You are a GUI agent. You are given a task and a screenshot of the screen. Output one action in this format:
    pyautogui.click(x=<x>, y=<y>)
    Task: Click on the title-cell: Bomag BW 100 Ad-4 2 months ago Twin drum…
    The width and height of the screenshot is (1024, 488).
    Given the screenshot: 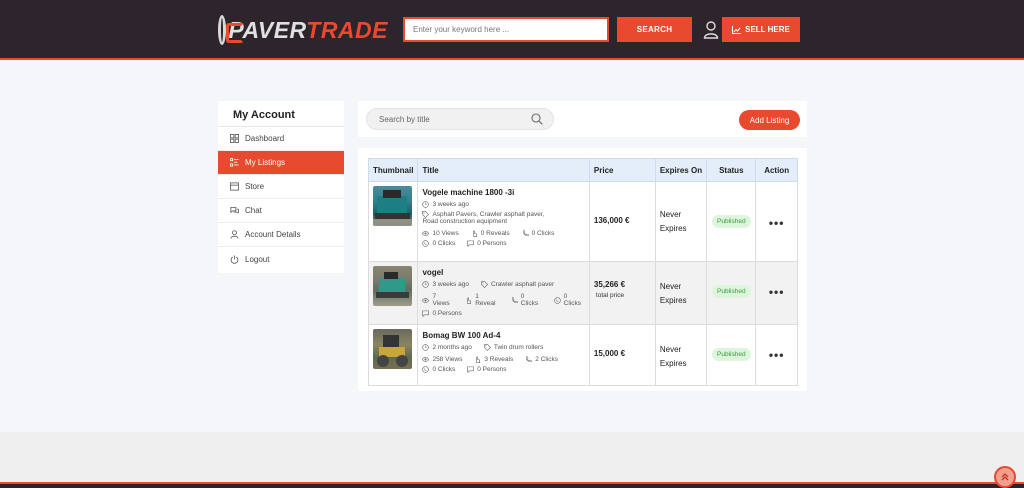 What is the action you would take?
    pyautogui.click(x=503, y=355)
    